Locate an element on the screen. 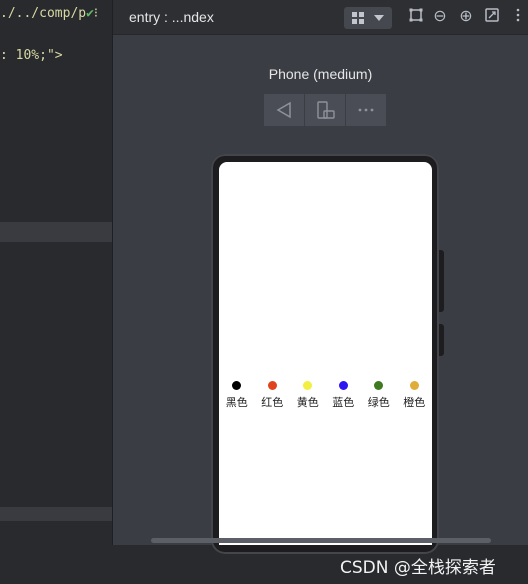 Image resolution: width=528 pixels, height=584 pixels. device-button is located at coordinates (325, 110).